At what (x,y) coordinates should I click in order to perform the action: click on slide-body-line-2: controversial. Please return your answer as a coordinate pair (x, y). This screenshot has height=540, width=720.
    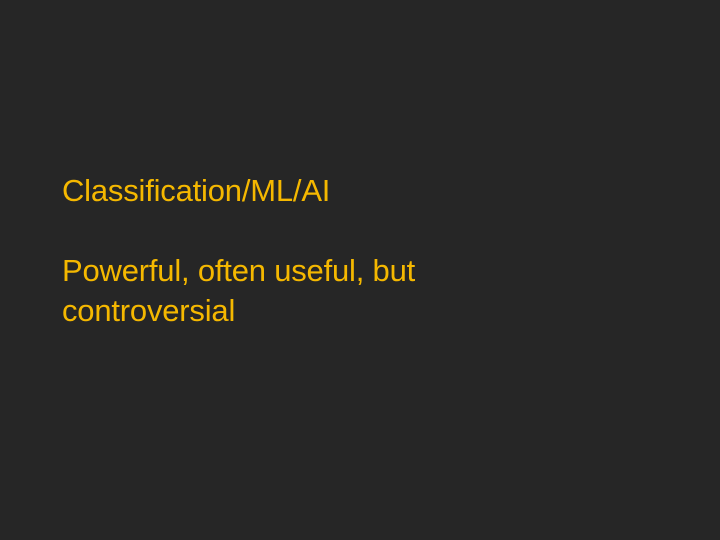
    Looking at the image, I should click on (149, 310).